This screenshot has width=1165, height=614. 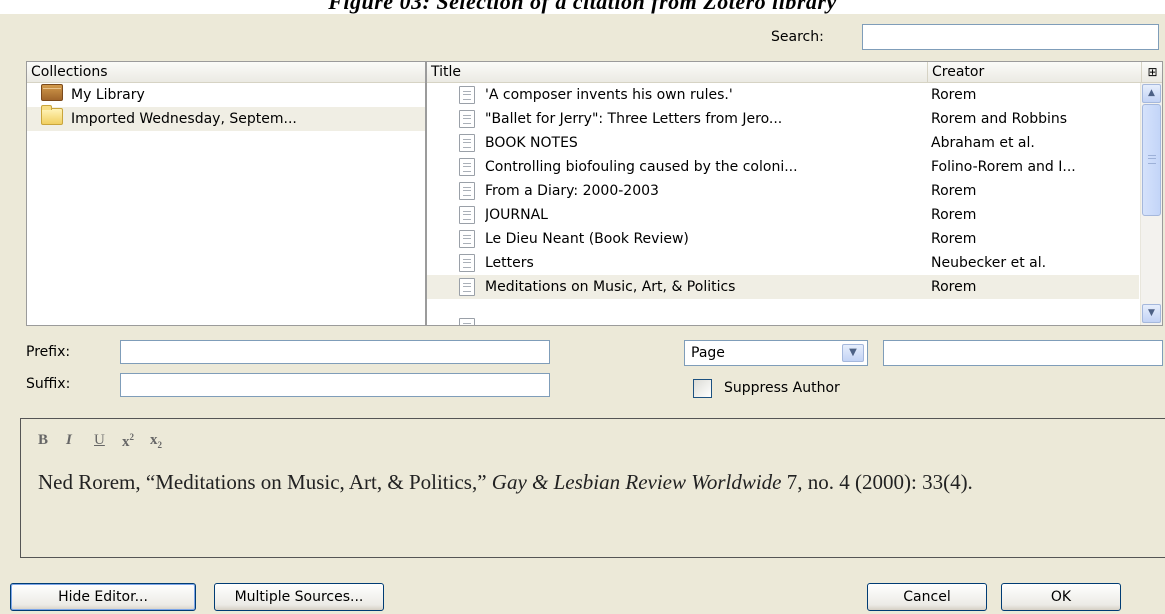 What do you see at coordinates (572, 191) in the screenshot?
I see `cell-title: From a Diary: 2000-2003` at bounding box center [572, 191].